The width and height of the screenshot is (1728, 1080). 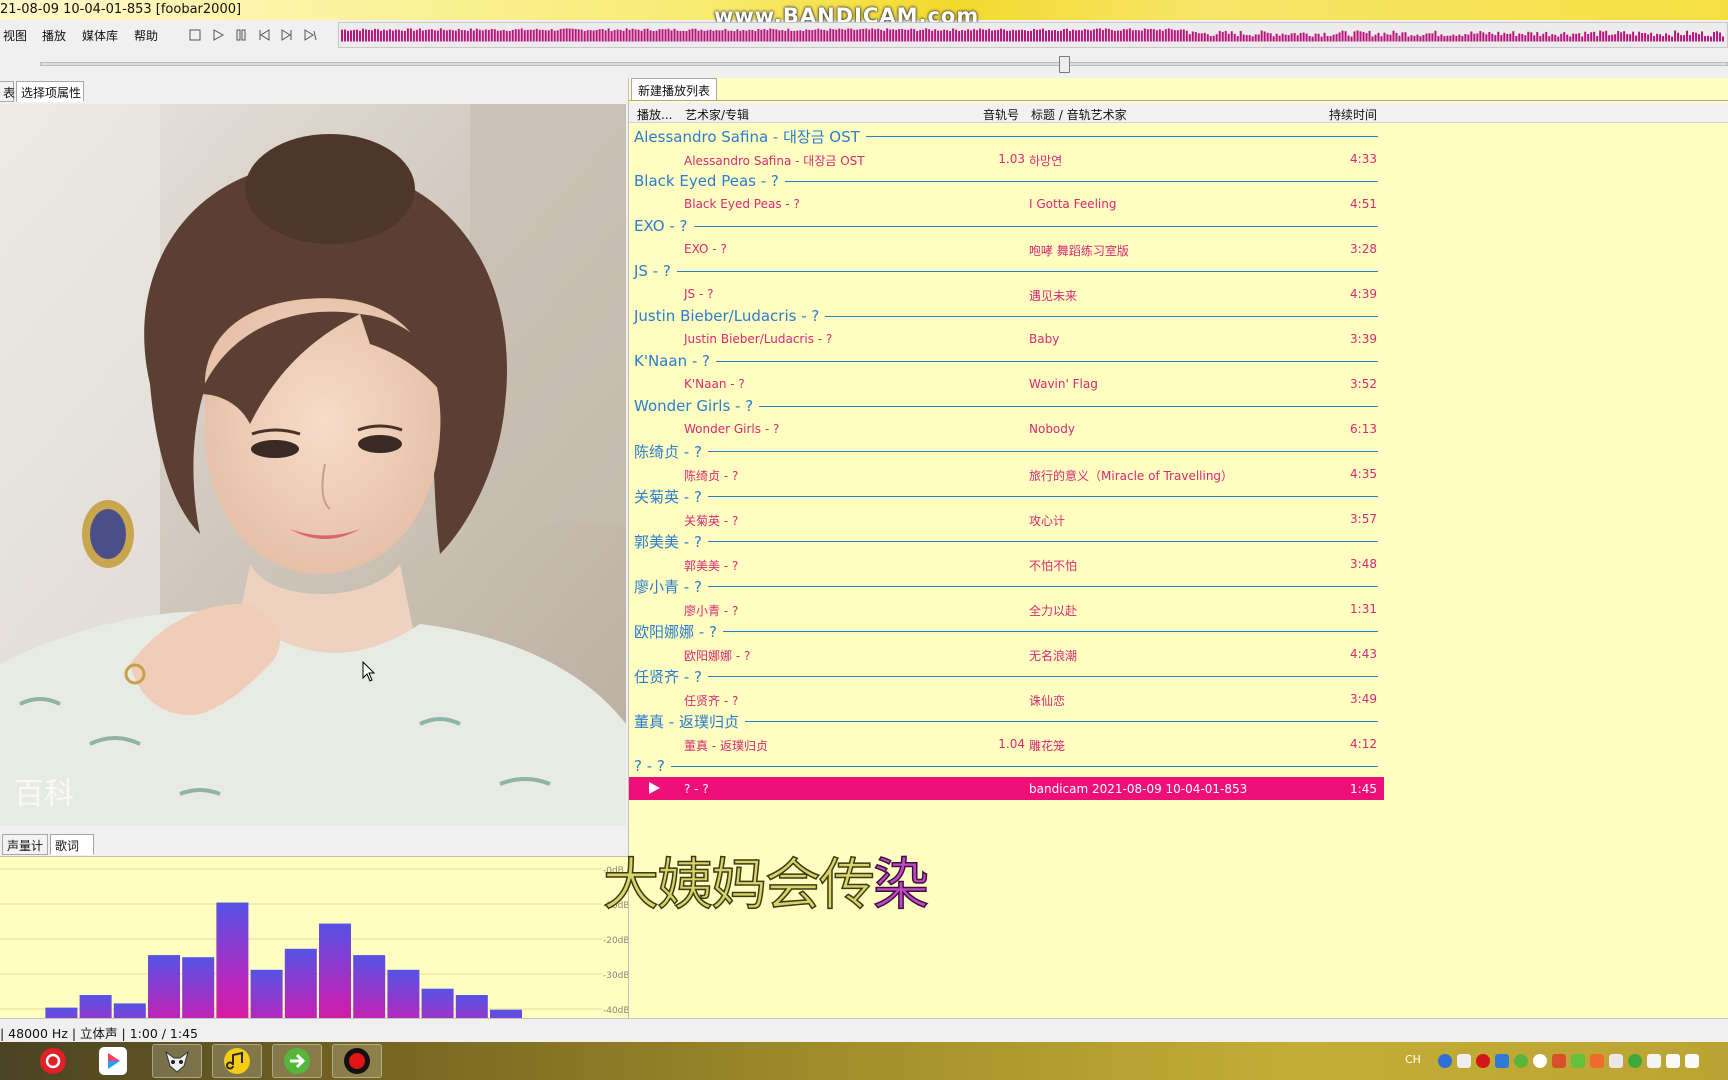 What do you see at coordinates (1006, 293) in the screenshot?
I see `playlist-row: JS - ? 遇见未来 4:39` at bounding box center [1006, 293].